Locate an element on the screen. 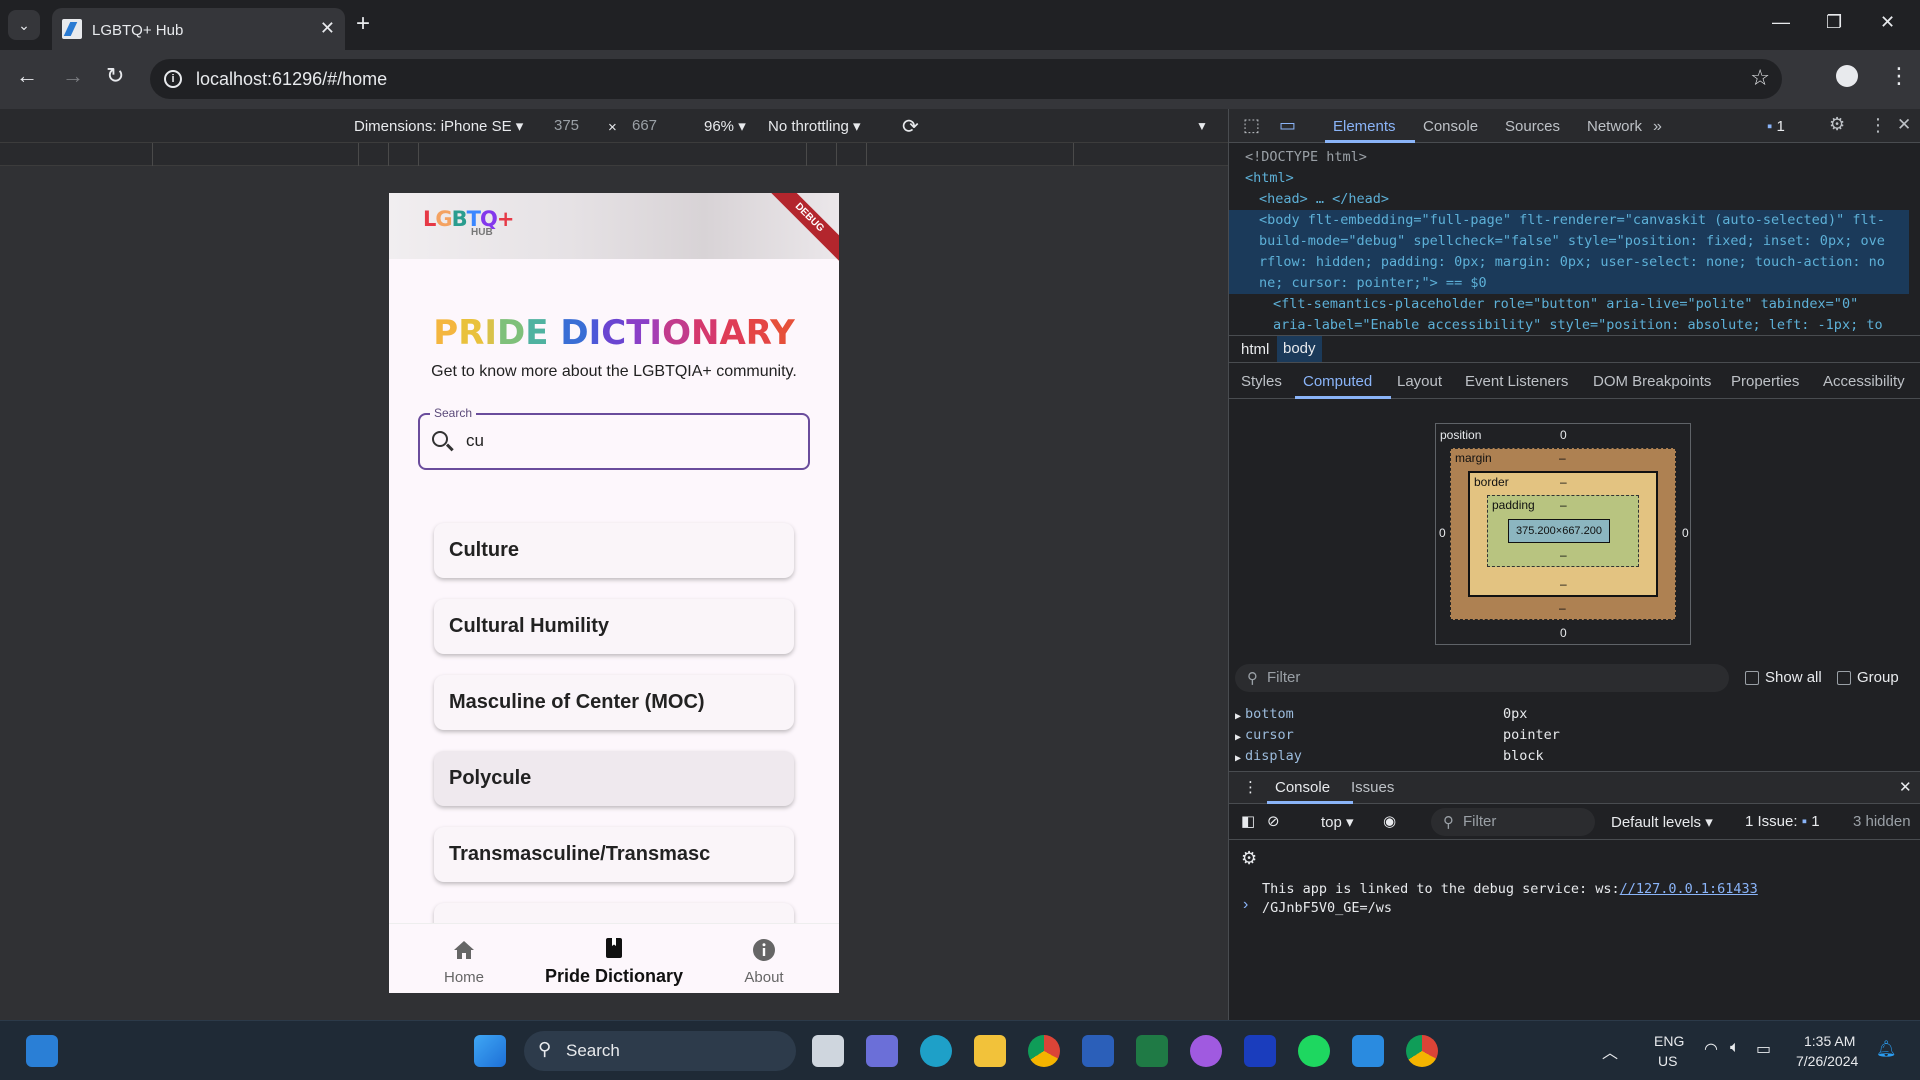 The height and width of the screenshot is (1080, 1920). l-app-icon is located at coordinates (1260, 1051).